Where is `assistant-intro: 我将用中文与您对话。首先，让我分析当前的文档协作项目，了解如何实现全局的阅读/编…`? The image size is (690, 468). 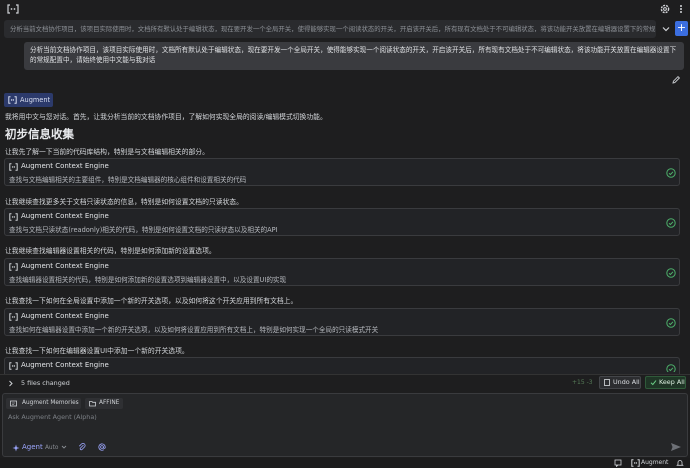 assistant-intro: 我将用中文与您对话。首先，让我分析当前的文档协作项目，了解如何实现全局的阅读/编… is located at coordinates (166, 117).